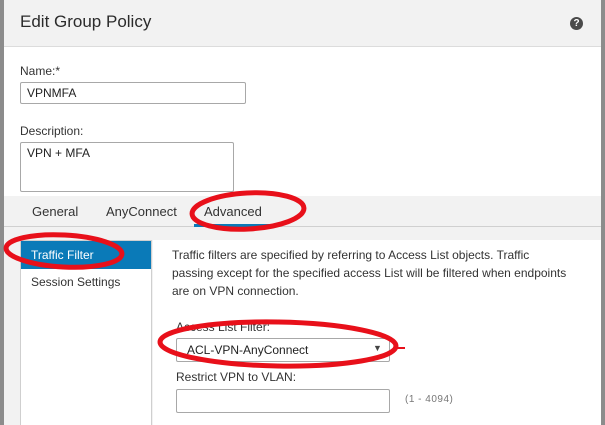 This screenshot has width=605, height=425. Describe the element at coordinates (86, 21) in the screenshot. I see `dialog-title: Edit Group Policy` at that location.